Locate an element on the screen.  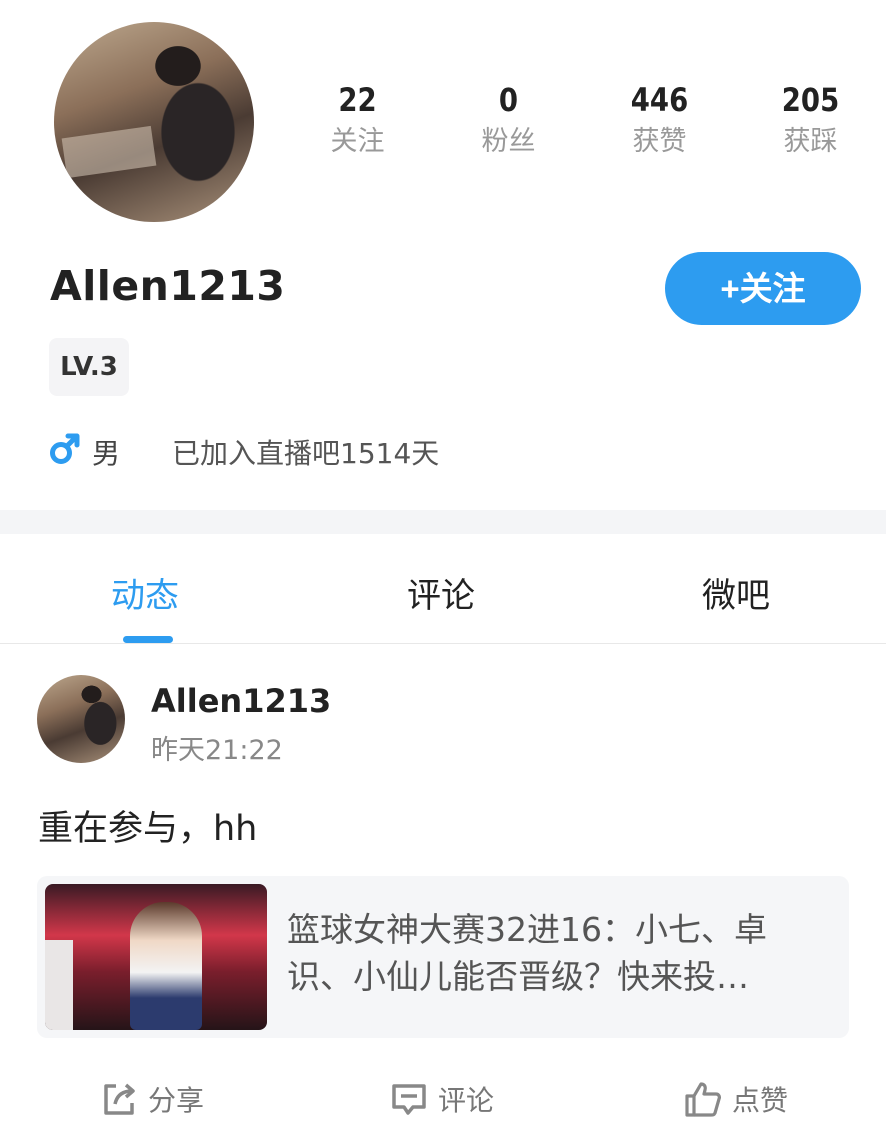
profile-avatar is located at coordinates (154, 122).